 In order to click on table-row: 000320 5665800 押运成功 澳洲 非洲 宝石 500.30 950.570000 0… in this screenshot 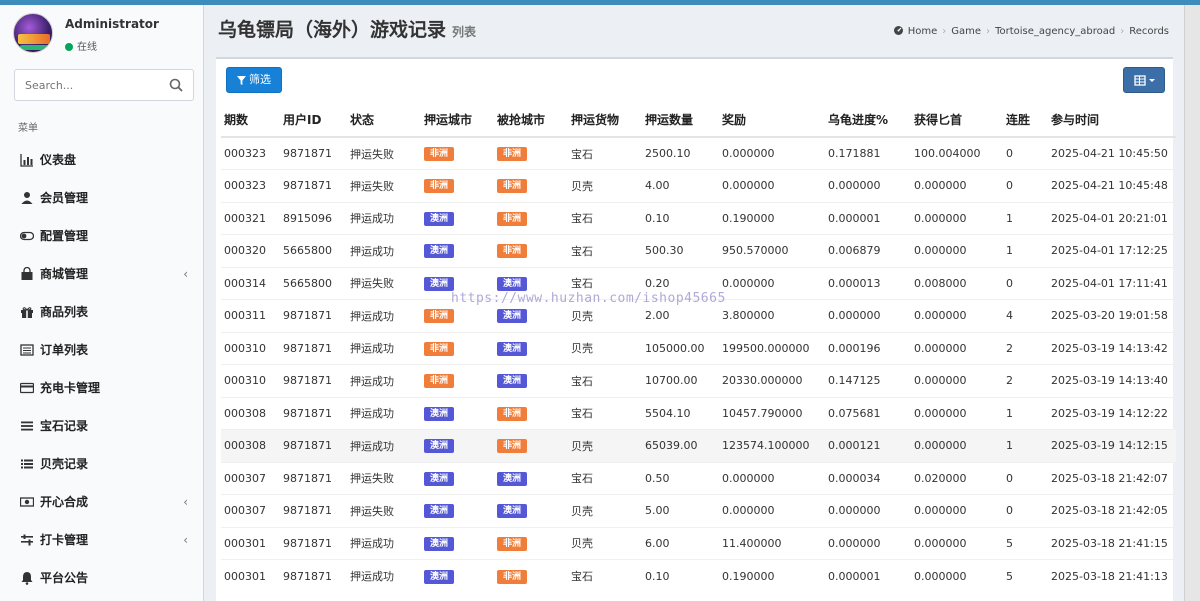, I will do `click(698, 250)`.